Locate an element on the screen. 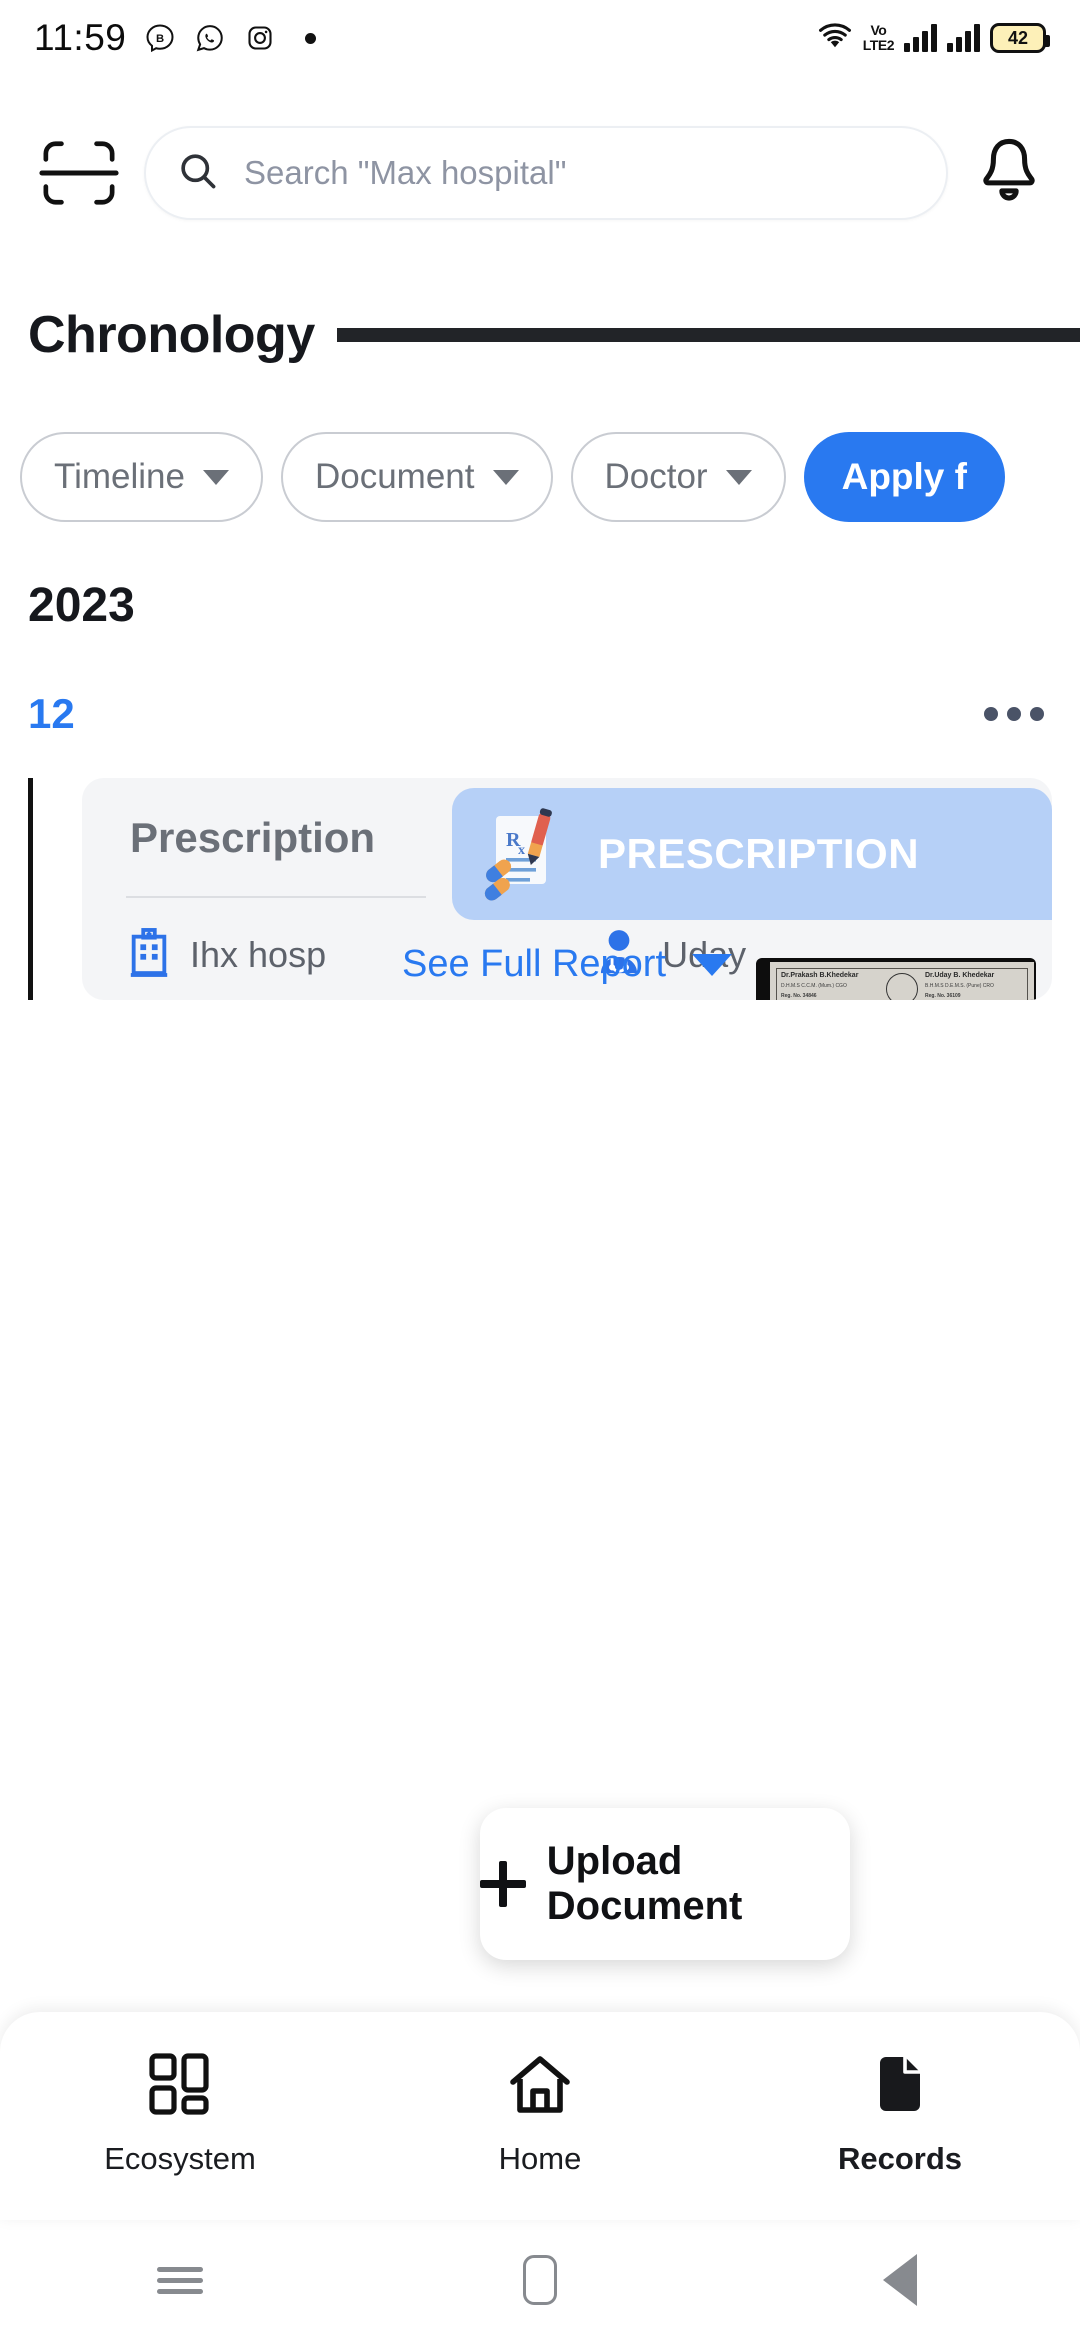  search-bar: Search "Max hospital" is located at coordinates (546, 173).